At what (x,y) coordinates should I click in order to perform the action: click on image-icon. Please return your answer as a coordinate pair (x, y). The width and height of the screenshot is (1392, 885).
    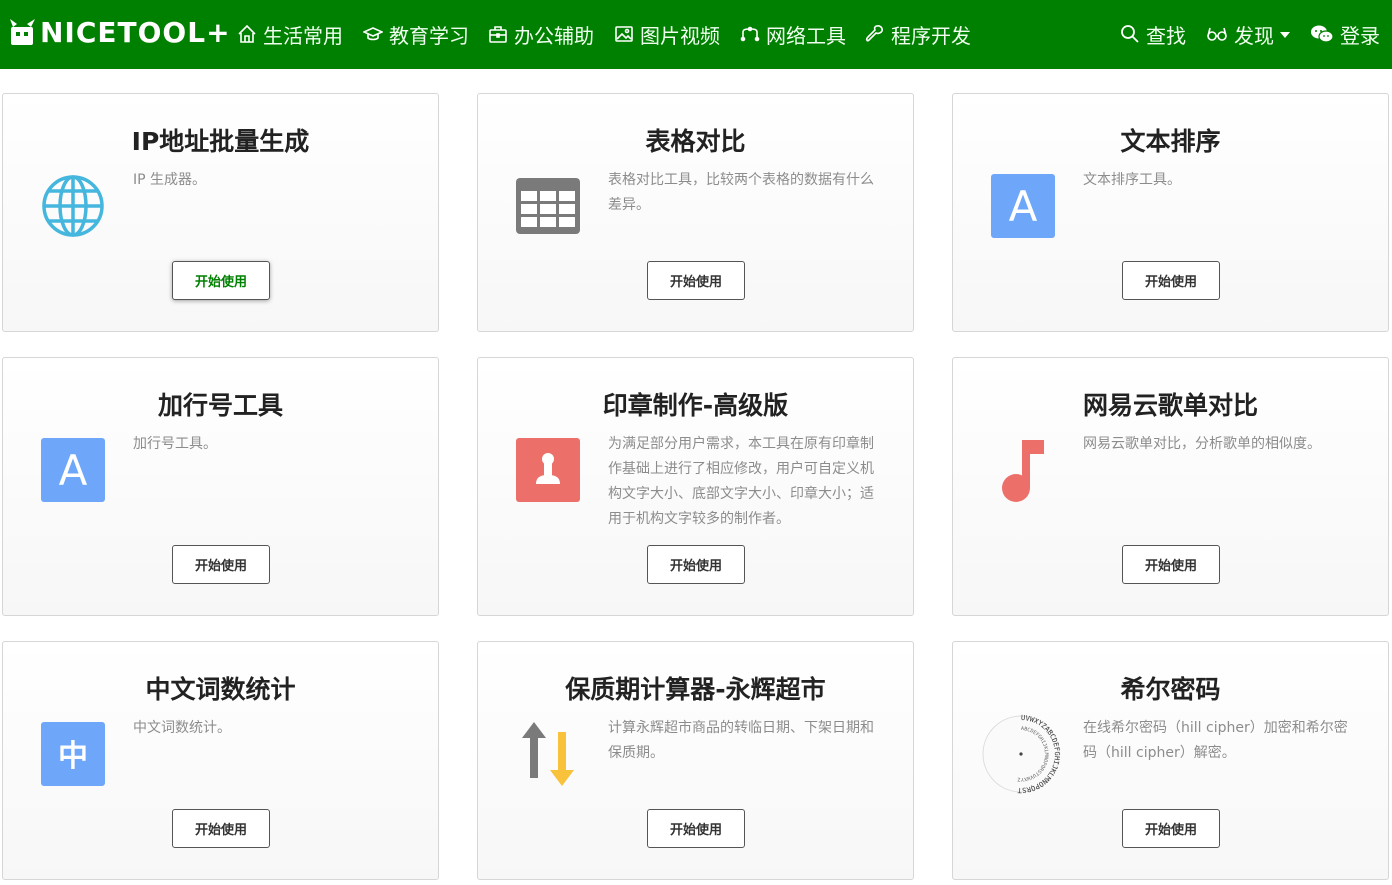
    Looking at the image, I should click on (624, 34).